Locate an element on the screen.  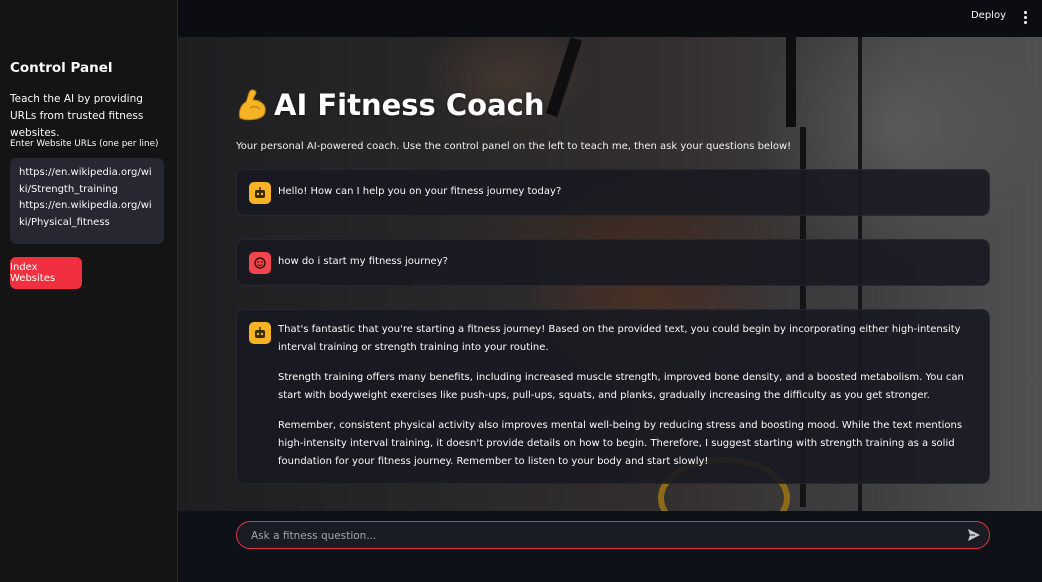
send-icon is located at coordinates (974, 535).